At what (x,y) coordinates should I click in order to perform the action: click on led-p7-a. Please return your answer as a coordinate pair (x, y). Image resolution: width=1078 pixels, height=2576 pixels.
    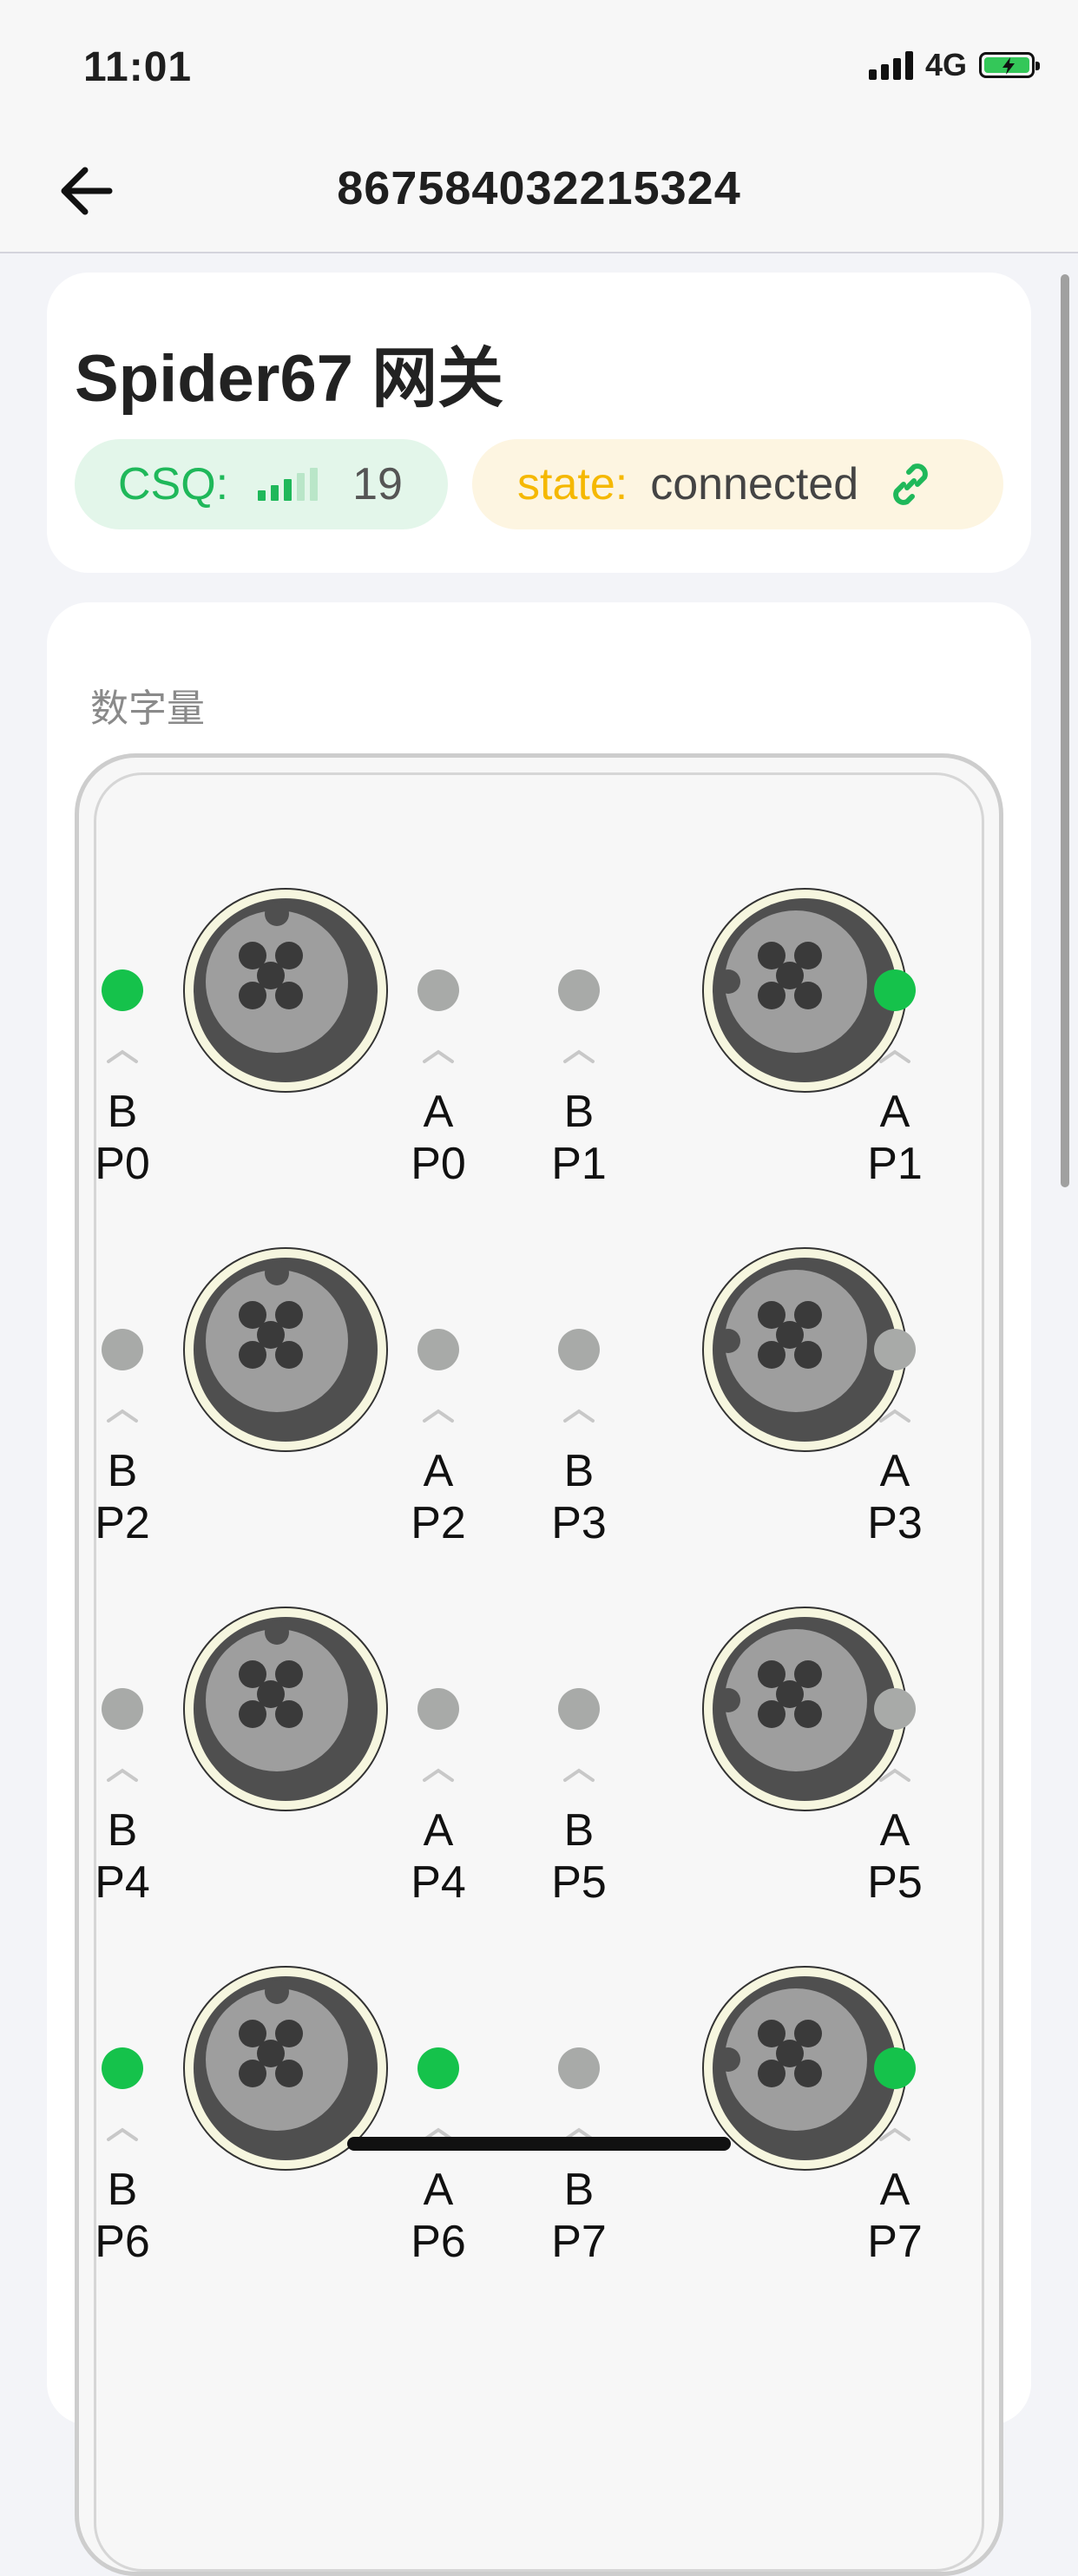
    Looking at the image, I should click on (895, 2068).